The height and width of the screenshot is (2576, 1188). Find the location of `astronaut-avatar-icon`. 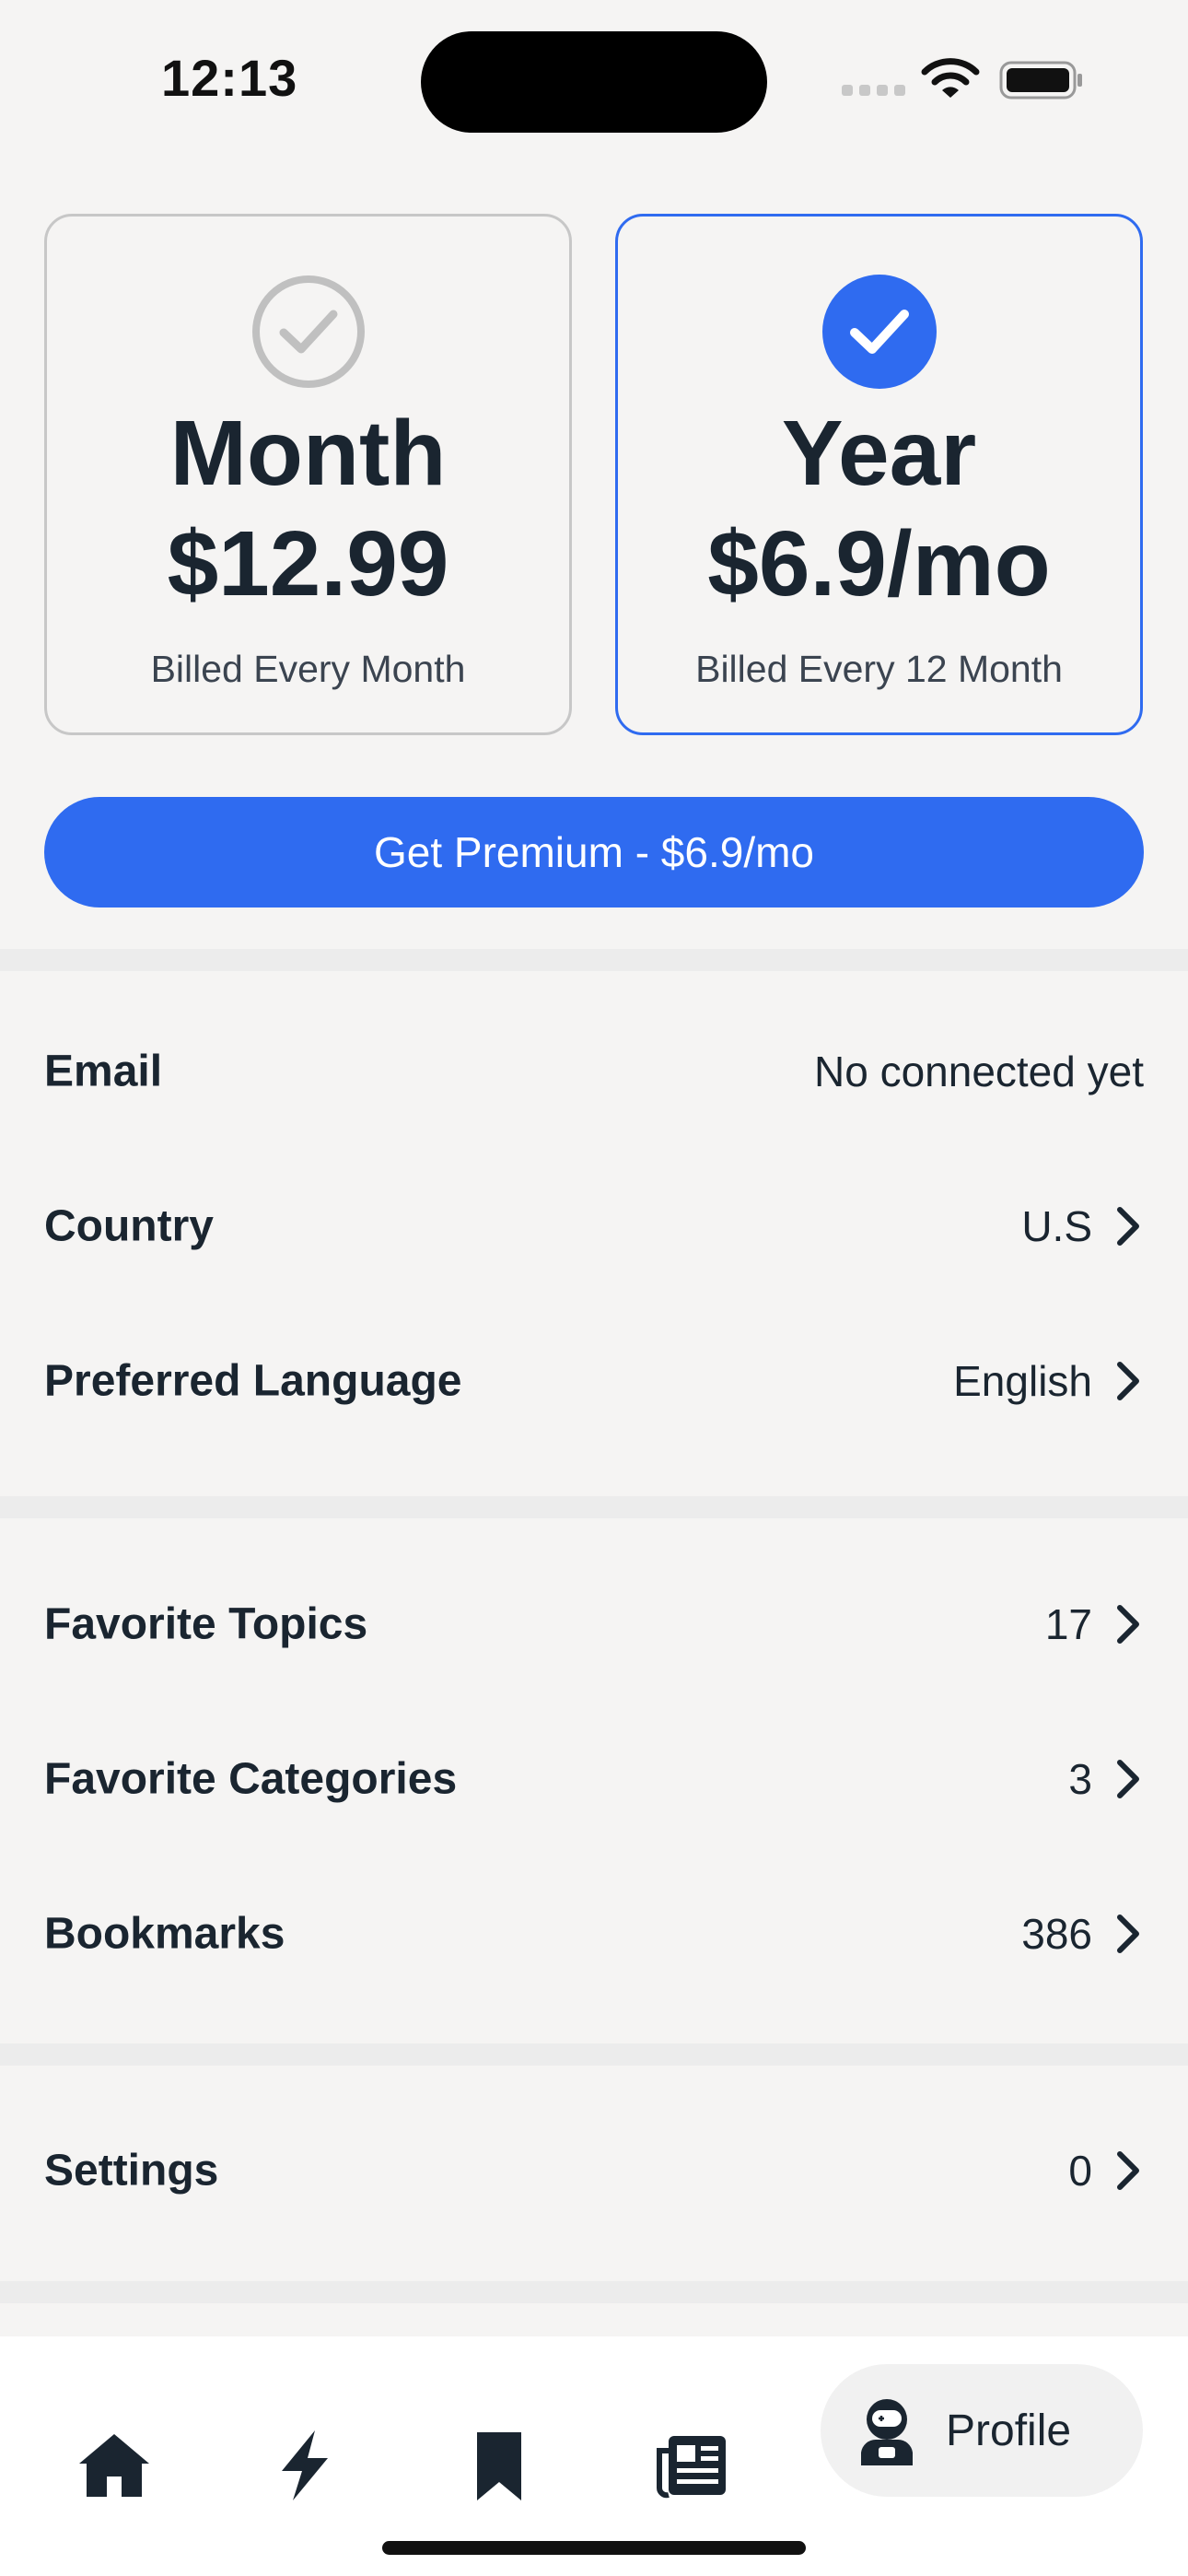

astronaut-avatar-icon is located at coordinates (887, 2430).